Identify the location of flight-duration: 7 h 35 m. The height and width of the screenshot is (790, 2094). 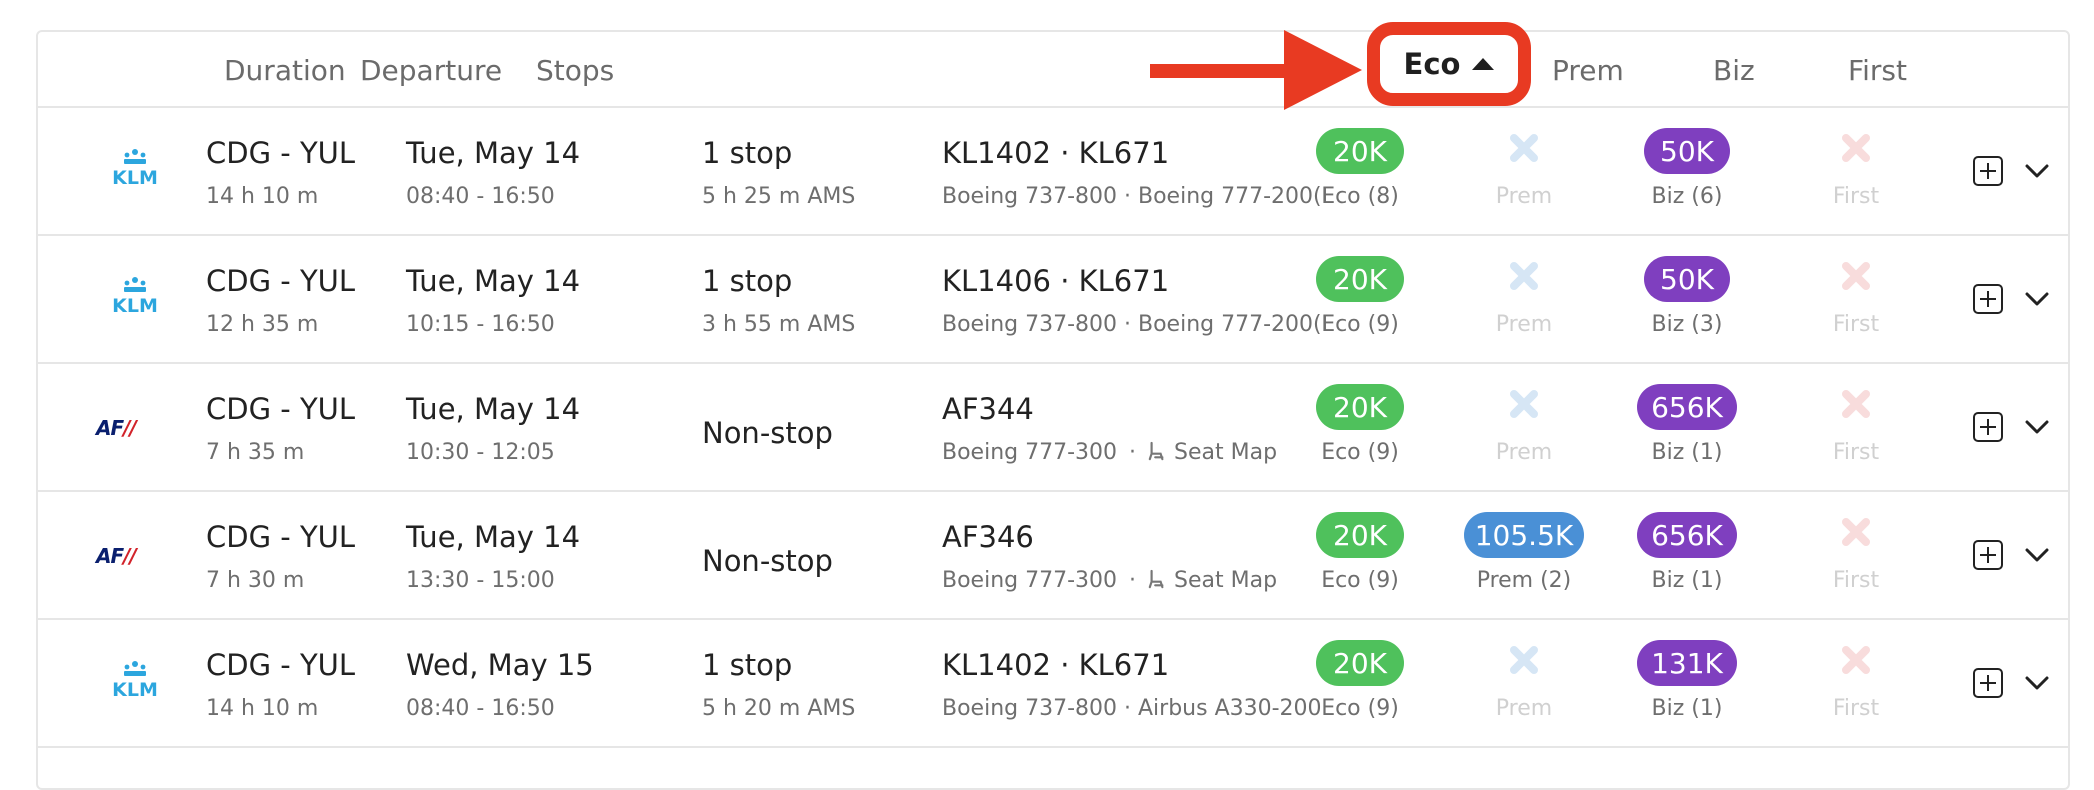
(255, 452).